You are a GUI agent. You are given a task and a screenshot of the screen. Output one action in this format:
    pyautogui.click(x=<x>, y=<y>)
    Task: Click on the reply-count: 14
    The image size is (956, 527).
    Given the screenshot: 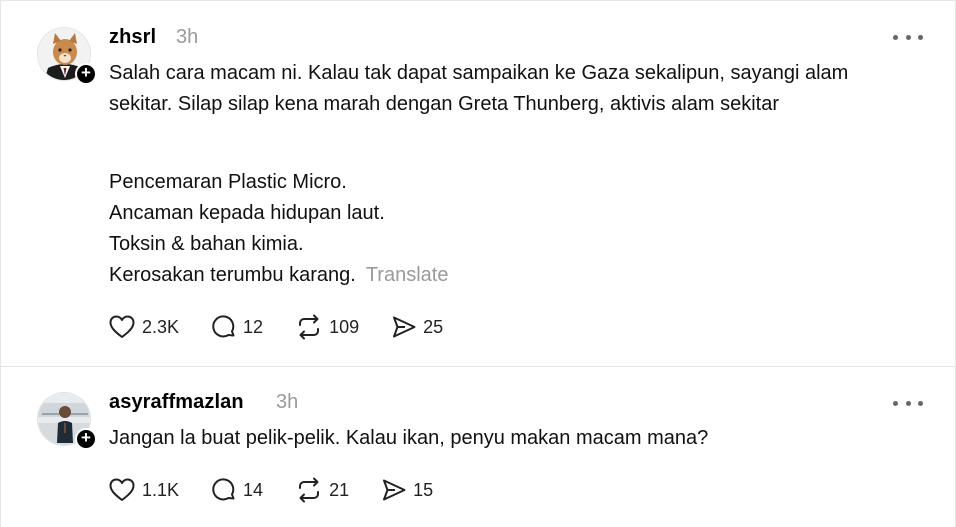 What is the action you would take?
    pyautogui.click(x=253, y=489)
    